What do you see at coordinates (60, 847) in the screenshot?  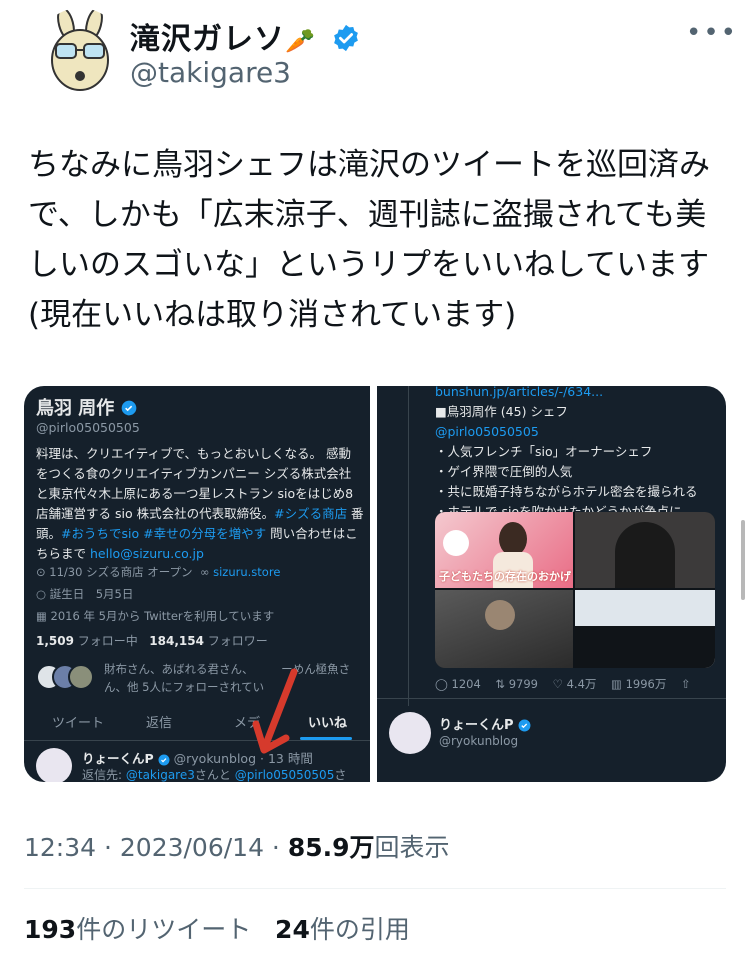 I see `tweet-time: 12:34` at bounding box center [60, 847].